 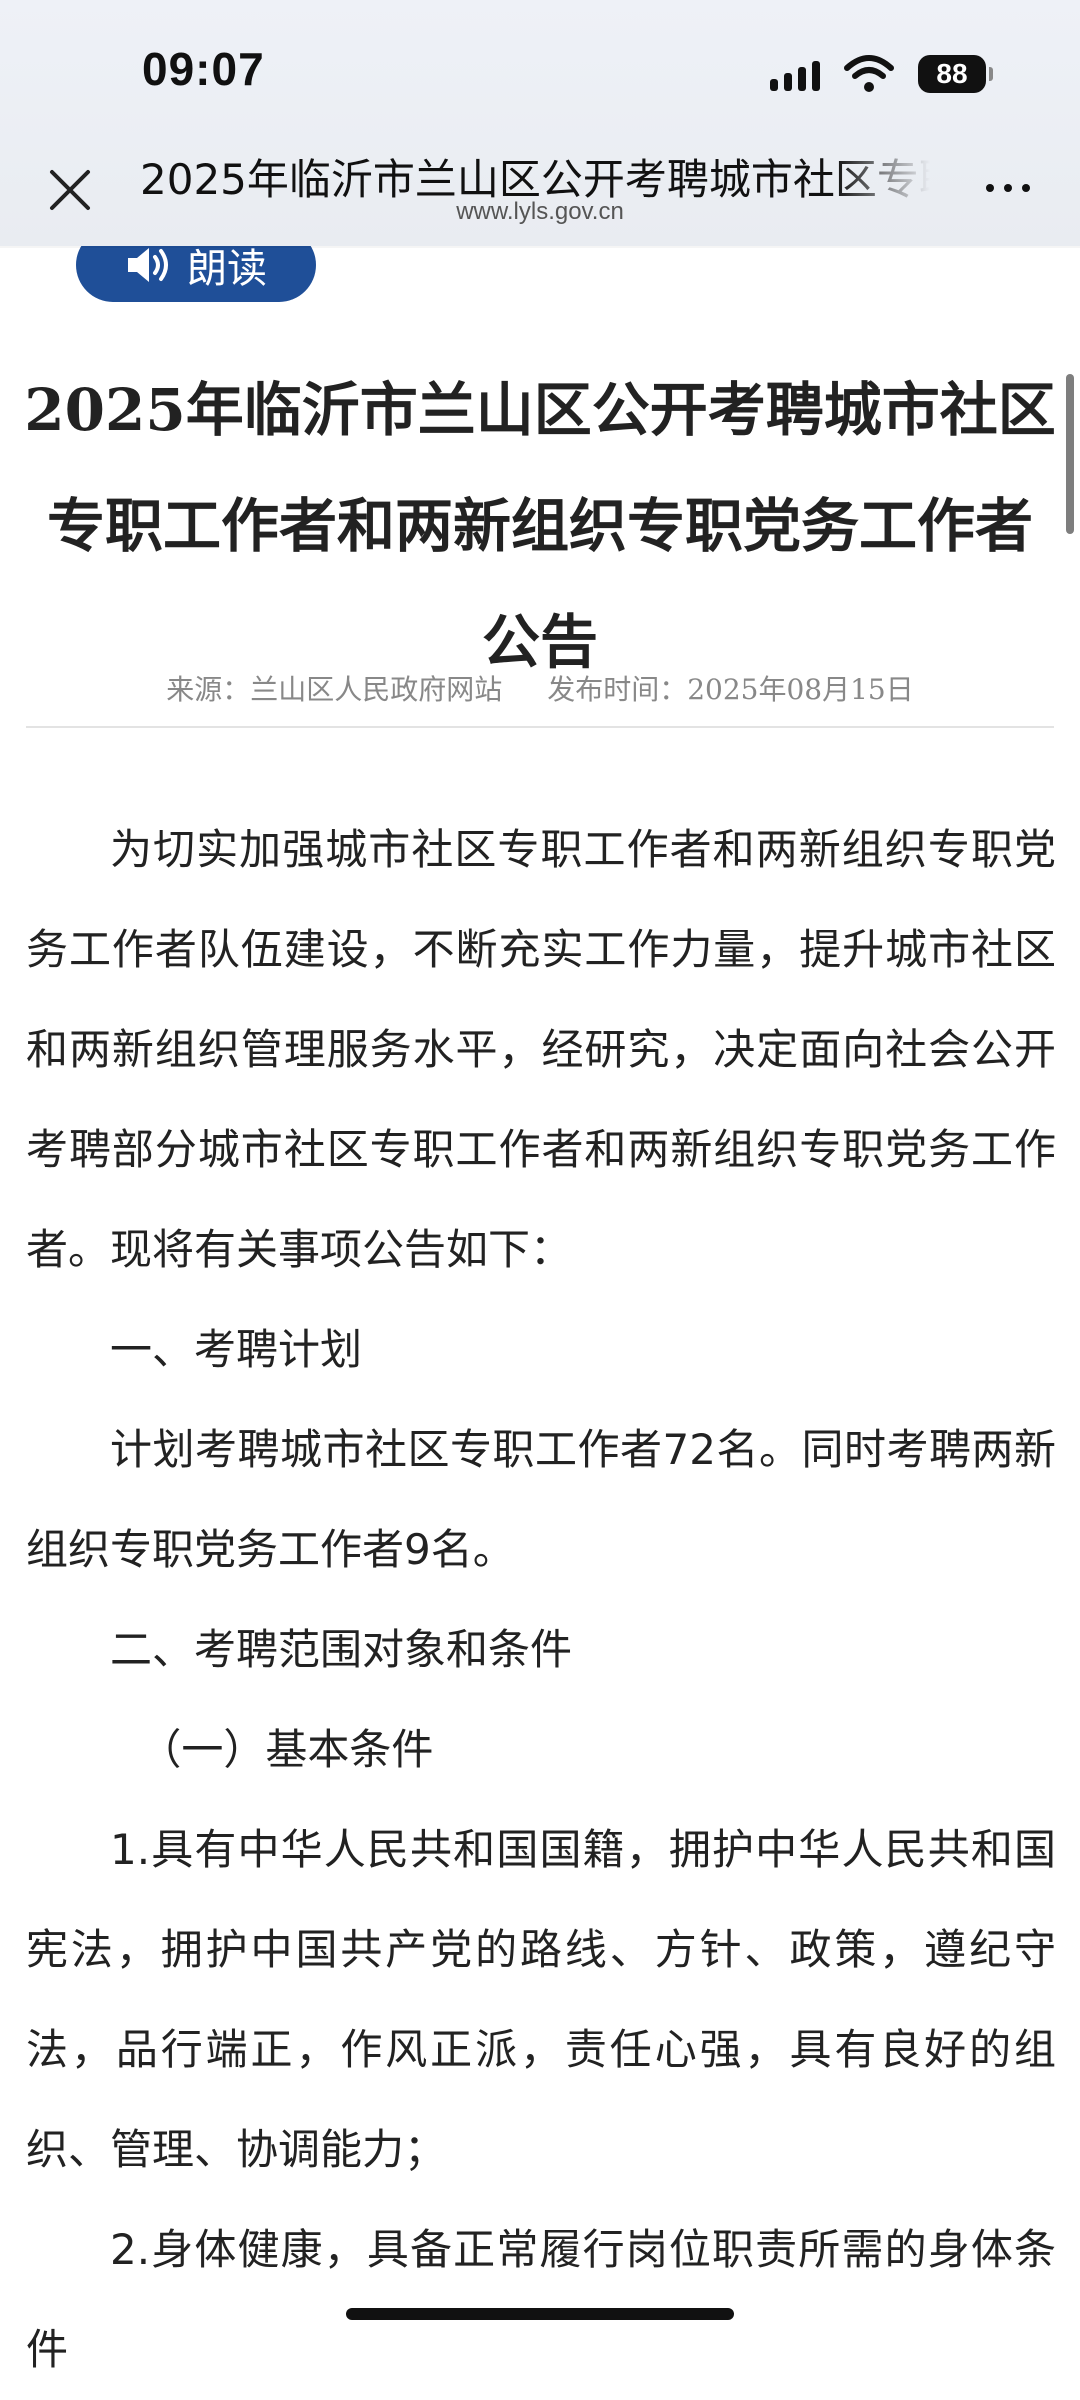 I want to click on battery-icon: 88, so click(x=955, y=74).